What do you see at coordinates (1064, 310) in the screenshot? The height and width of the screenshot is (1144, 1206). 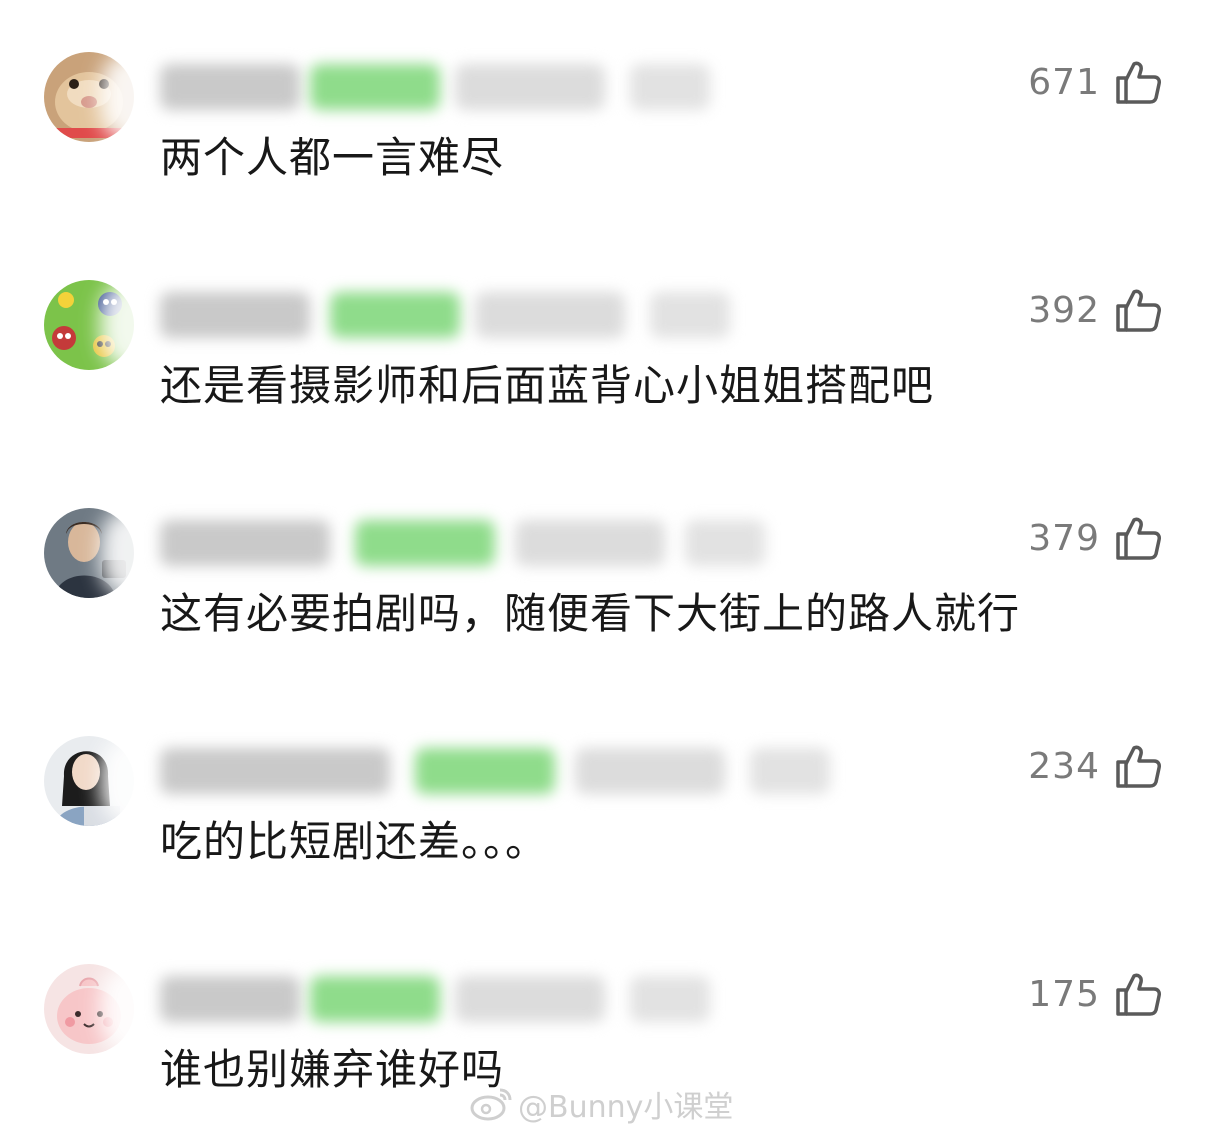 I see `like-count: 392` at bounding box center [1064, 310].